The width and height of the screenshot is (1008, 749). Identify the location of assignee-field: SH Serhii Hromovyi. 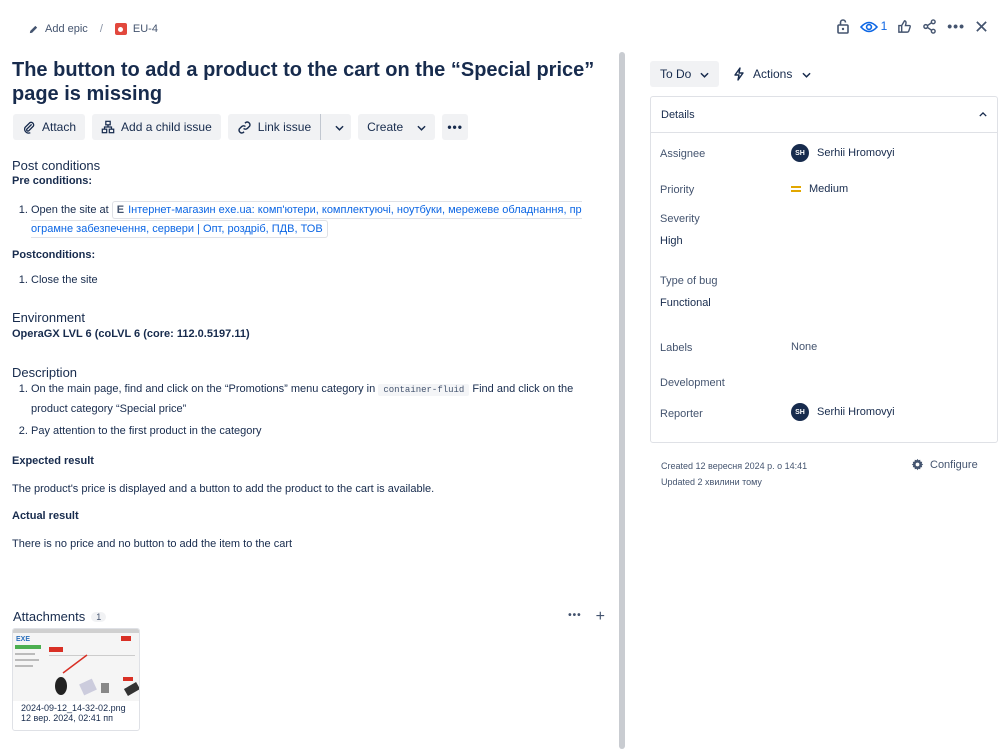
(843, 153).